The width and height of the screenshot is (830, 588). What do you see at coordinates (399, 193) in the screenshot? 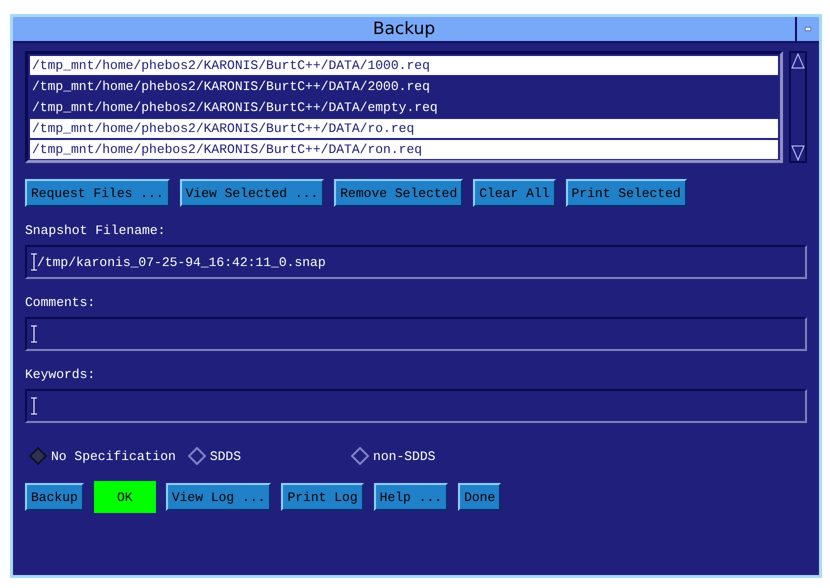
I see `list-action-button: Remove Selected` at bounding box center [399, 193].